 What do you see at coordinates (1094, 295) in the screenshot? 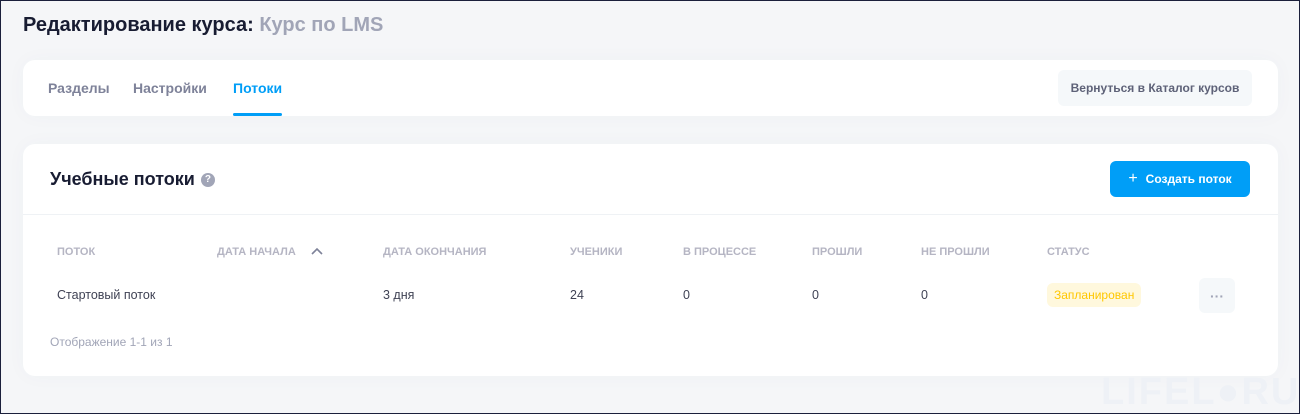
I see `status-badge: Запланирован` at bounding box center [1094, 295].